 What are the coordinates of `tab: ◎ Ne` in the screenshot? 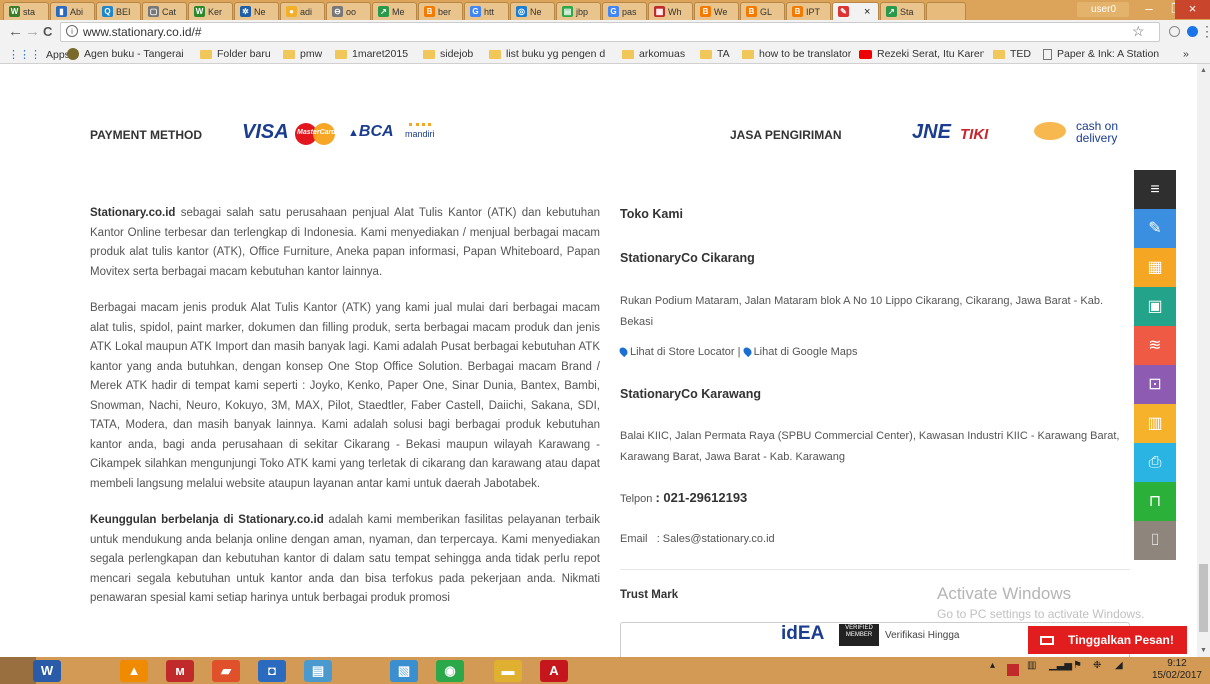 It's located at (532, 11).